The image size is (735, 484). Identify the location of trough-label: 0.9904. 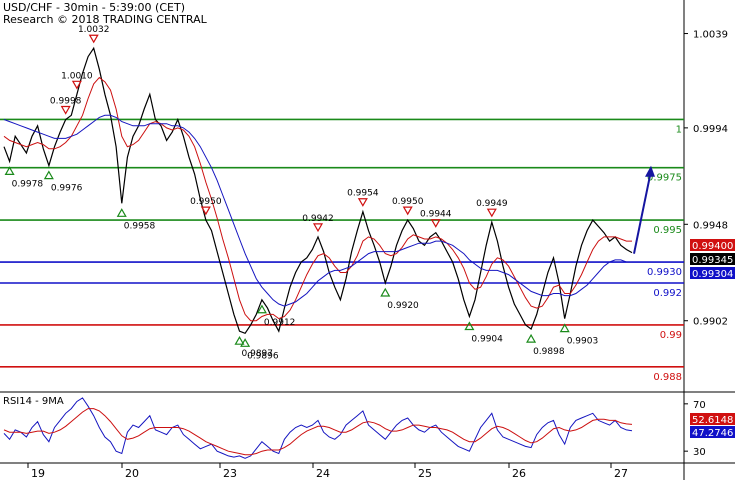
(487, 340).